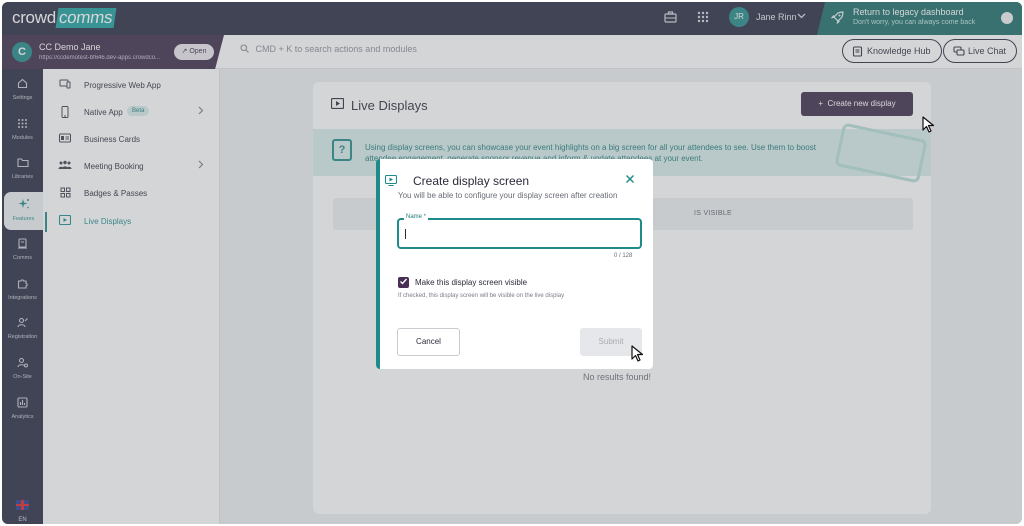 The width and height of the screenshot is (1024, 526). What do you see at coordinates (471, 282) in the screenshot?
I see `visible-checkbox-label: Make this display screen visible` at bounding box center [471, 282].